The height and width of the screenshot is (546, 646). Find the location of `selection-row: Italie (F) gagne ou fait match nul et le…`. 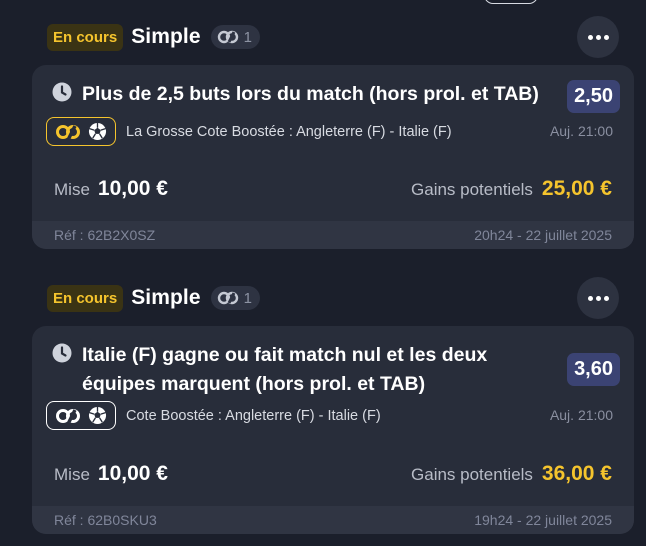

selection-row: Italie (F) gagne ou fait match nul et le… is located at coordinates (333, 362).